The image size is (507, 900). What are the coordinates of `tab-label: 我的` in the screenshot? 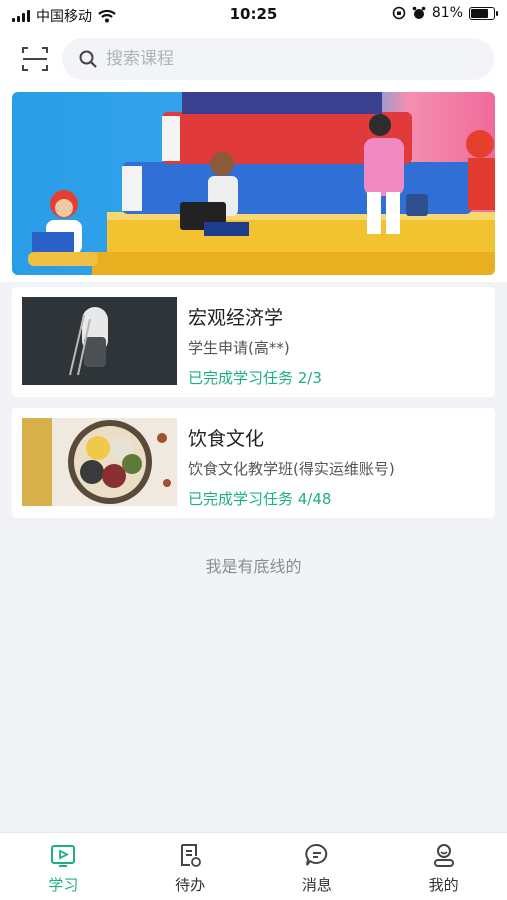 It's located at (443, 885).